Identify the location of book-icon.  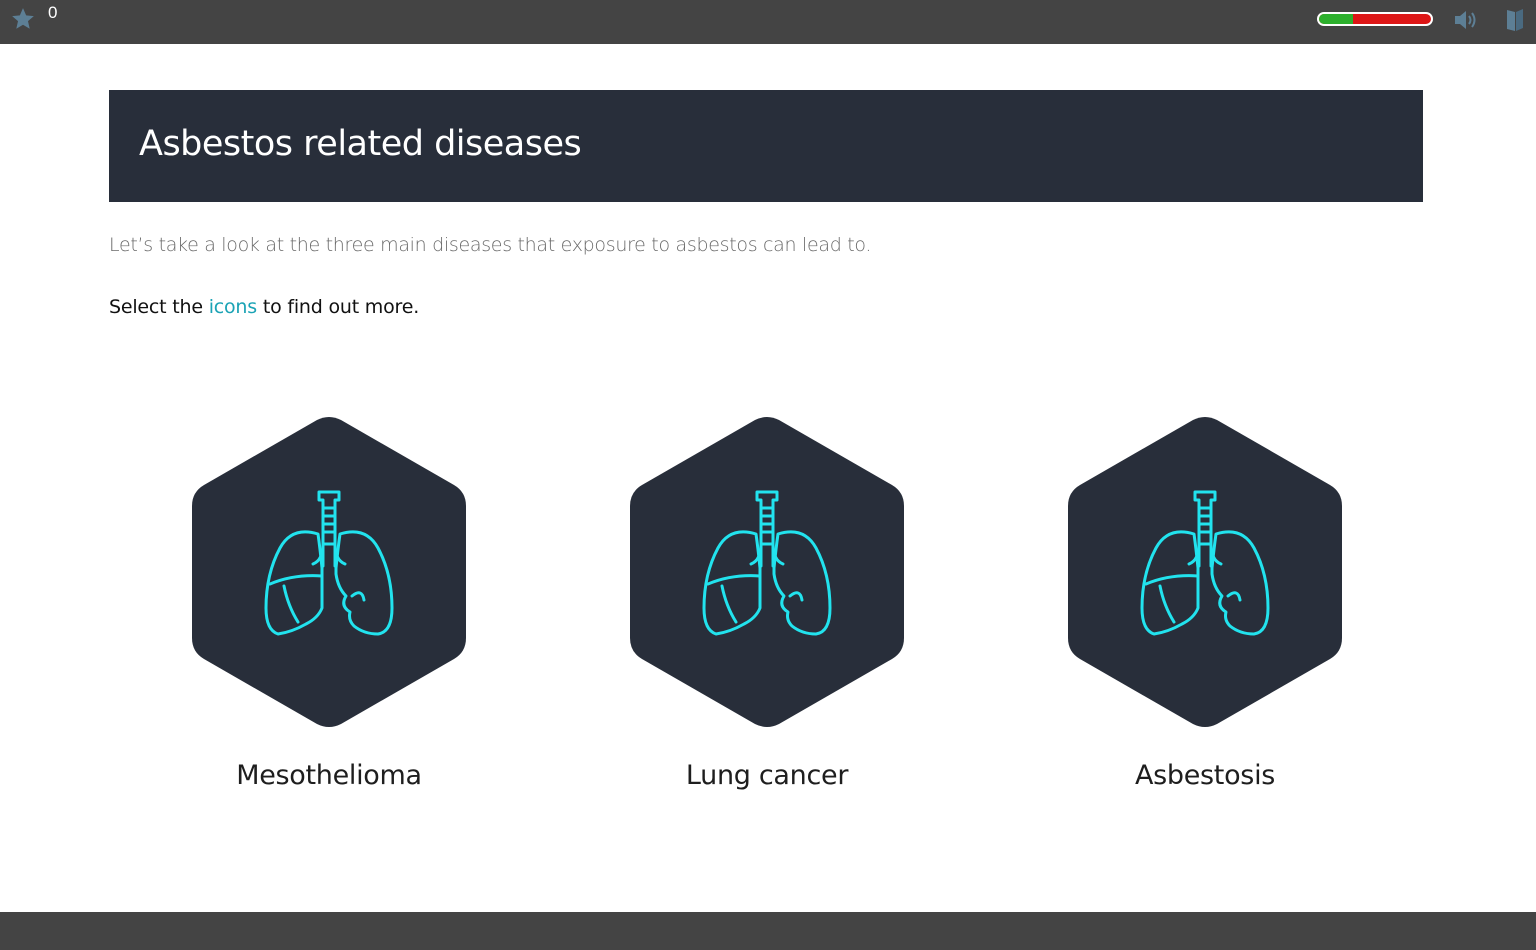
(1515, 20).